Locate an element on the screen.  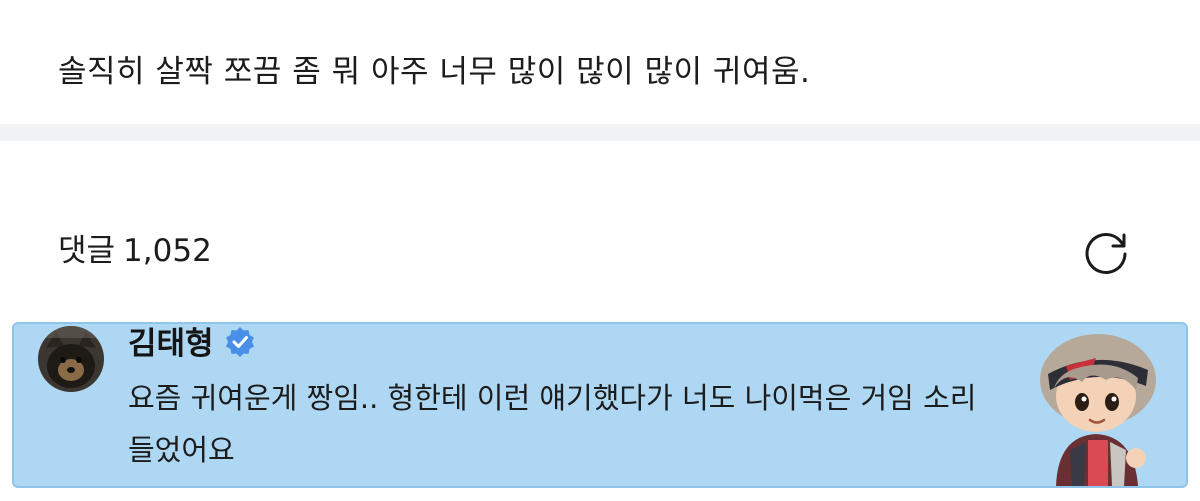
comment-author: 김태형 is located at coordinates (192, 343).